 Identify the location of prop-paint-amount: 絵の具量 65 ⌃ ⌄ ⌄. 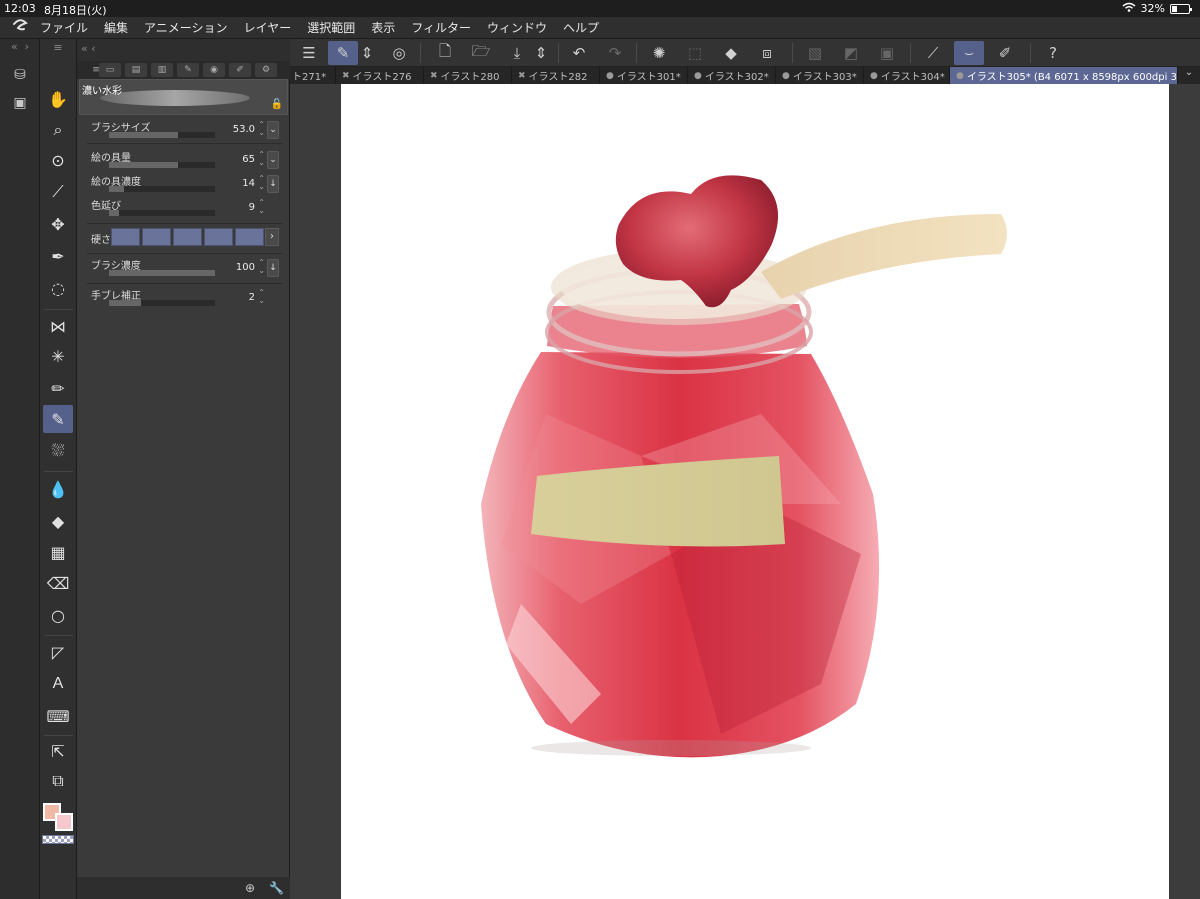
(189, 162).